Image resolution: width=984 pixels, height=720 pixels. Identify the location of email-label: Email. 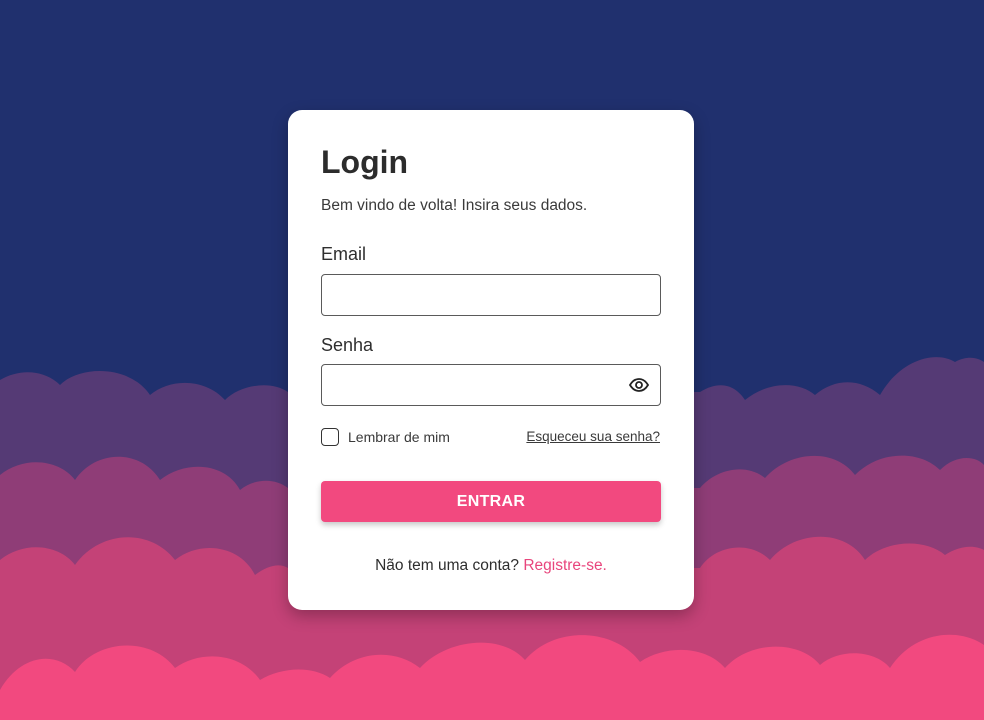
(344, 254).